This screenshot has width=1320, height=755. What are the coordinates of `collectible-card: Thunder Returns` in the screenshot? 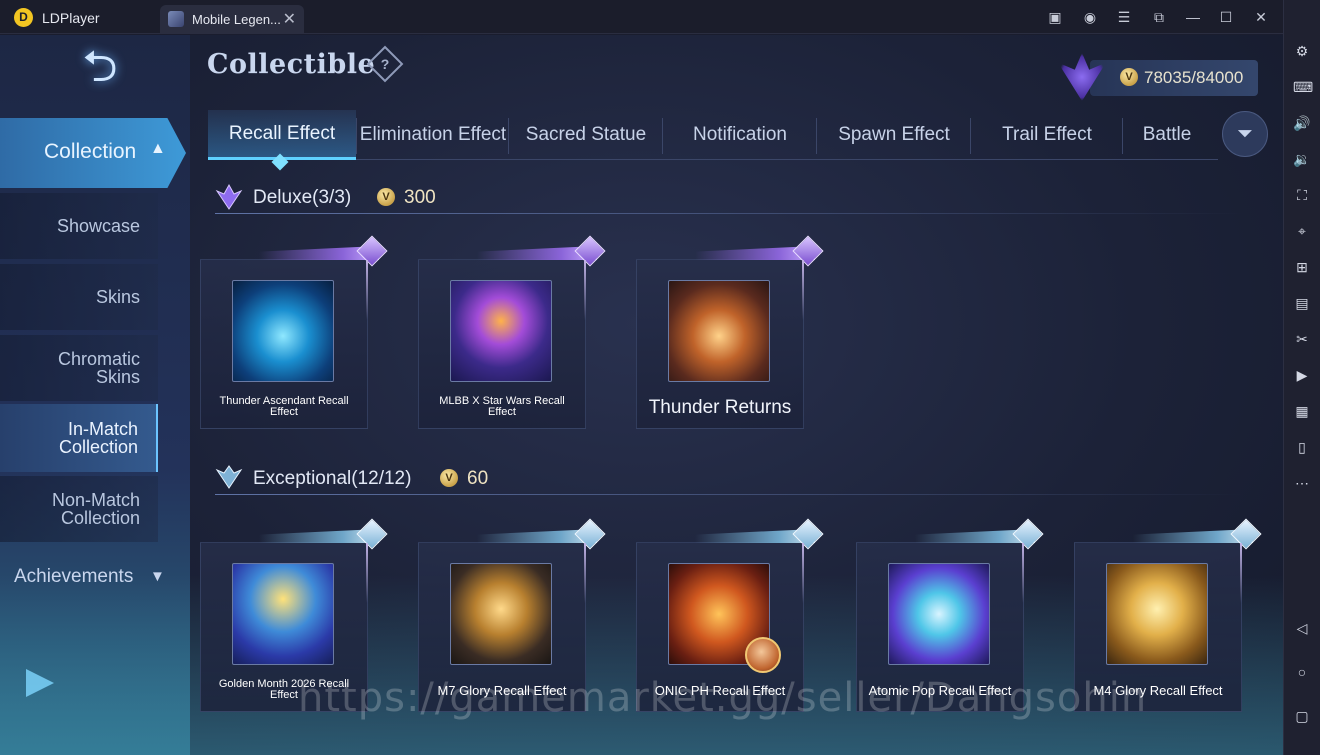 It's located at (730, 332).